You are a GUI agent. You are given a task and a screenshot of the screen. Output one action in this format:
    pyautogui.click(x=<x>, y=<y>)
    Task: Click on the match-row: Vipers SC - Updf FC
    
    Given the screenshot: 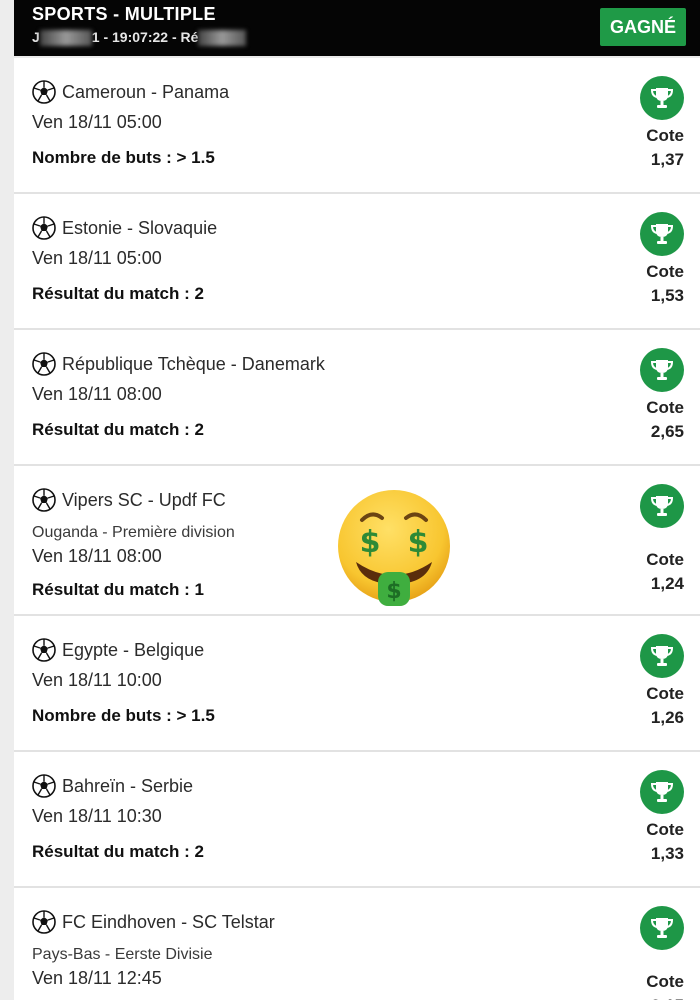 What is the action you would take?
    pyautogui.click(x=129, y=500)
    